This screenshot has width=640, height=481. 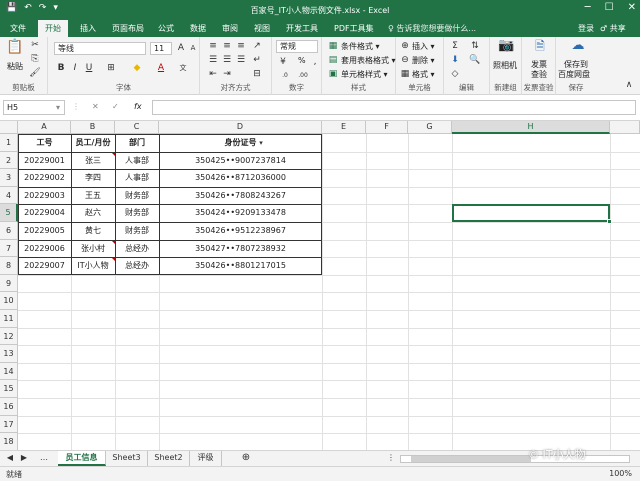 What do you see at coordinates (213, 60) in the screenshot?
I see `align-left-icon: ☰` at bounding box center [213, 60].